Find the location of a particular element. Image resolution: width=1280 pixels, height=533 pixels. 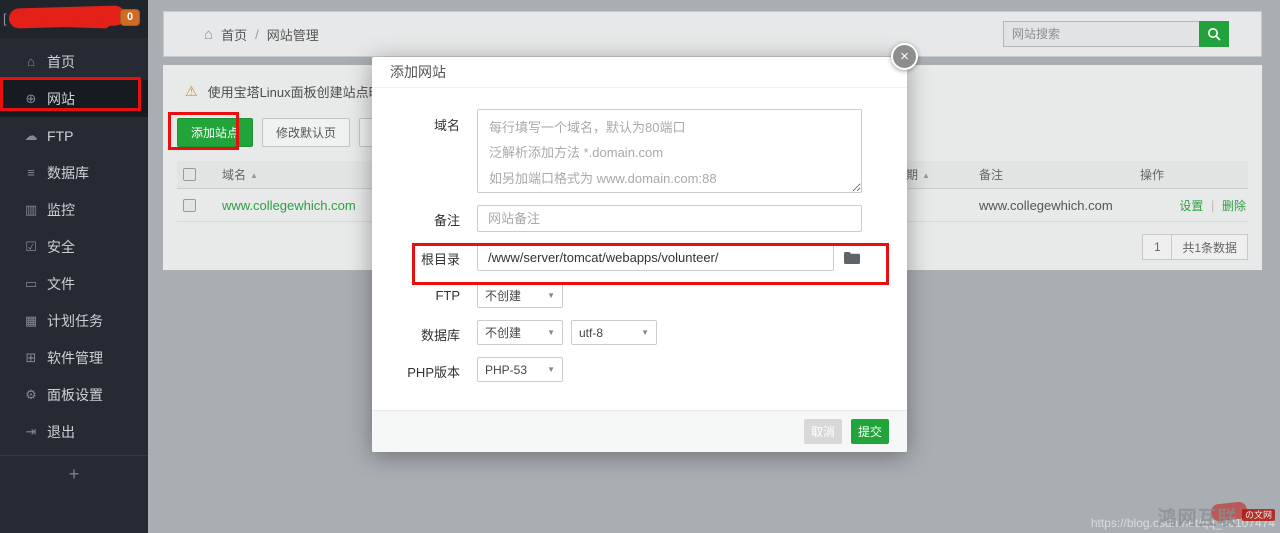

top-bar: ⌂ 首页 / 网站管理 is located at coordinates (712, 34).